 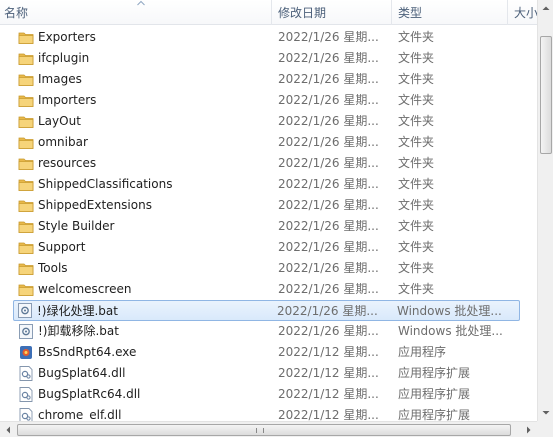 I want to click on scroll-right-arrow-icon, so click(x=528, y=429).